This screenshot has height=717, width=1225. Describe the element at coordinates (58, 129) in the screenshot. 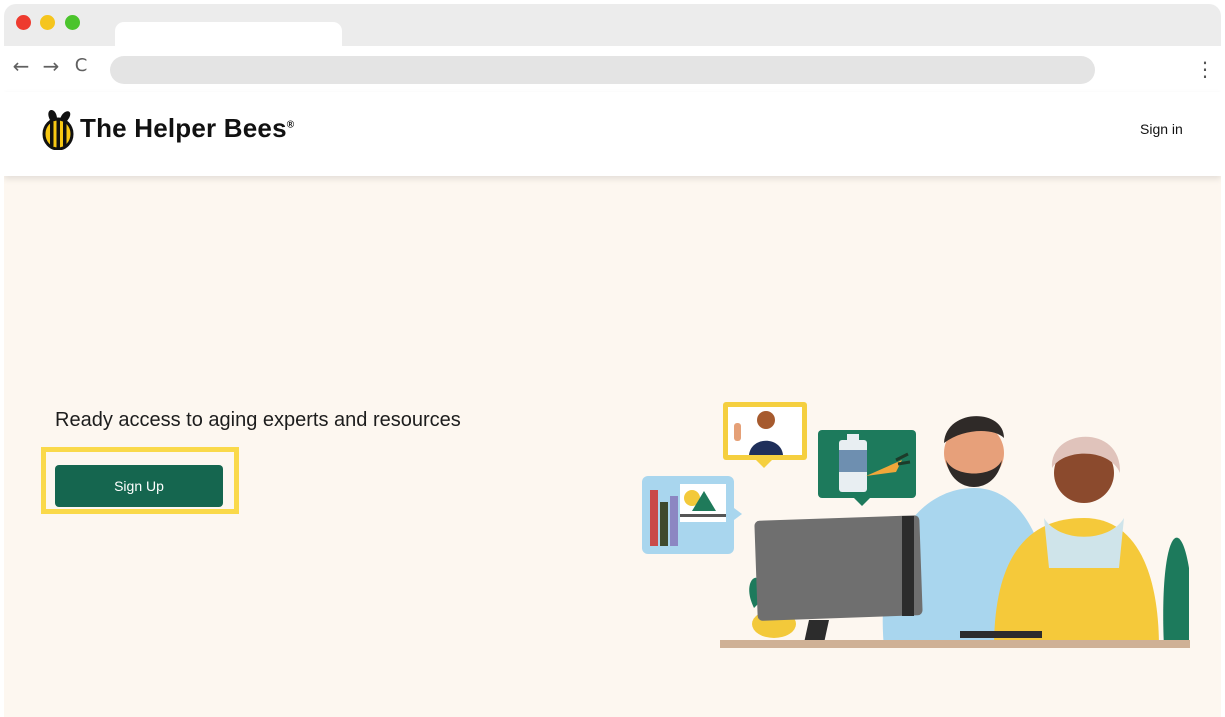

I see `bee-icon` at that location.